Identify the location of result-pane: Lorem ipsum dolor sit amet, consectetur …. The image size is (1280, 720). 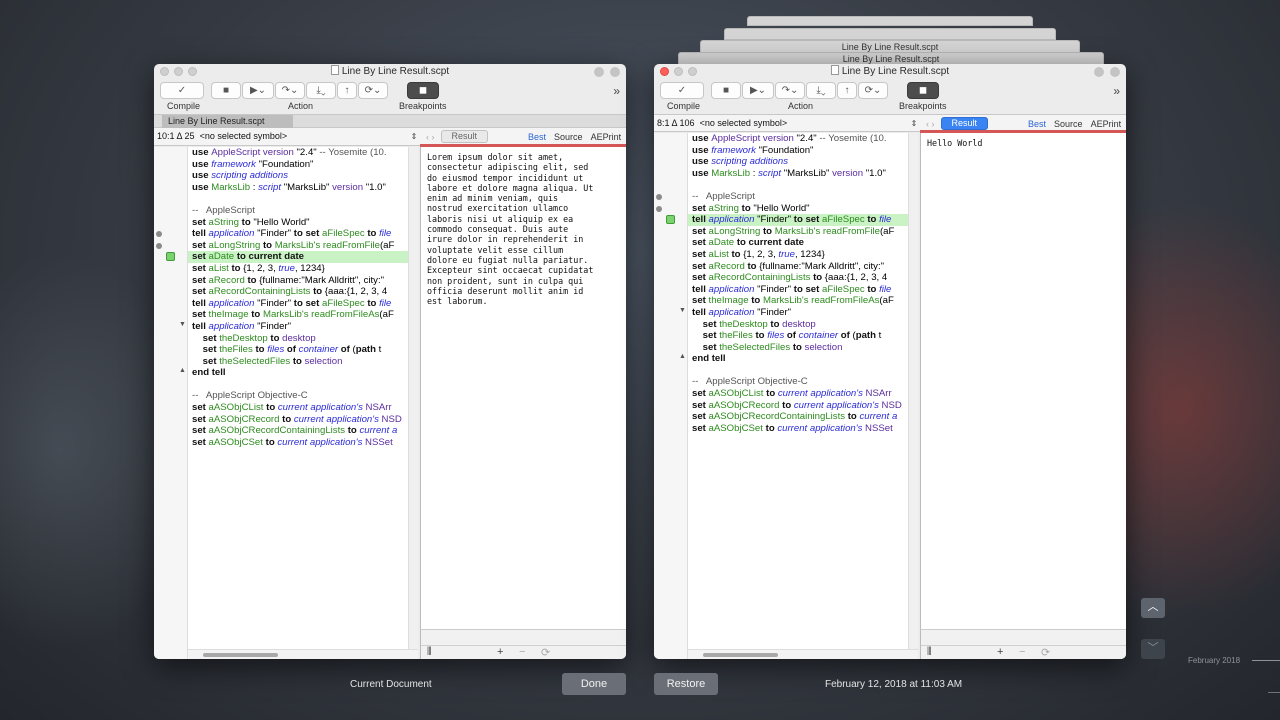
(523, 388).